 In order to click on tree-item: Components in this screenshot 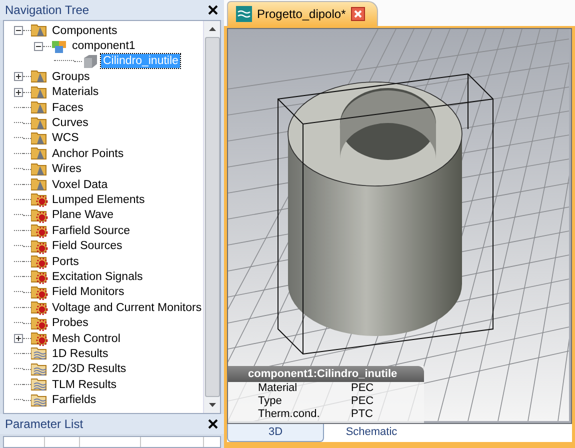, I will do `click(85, 31)`.